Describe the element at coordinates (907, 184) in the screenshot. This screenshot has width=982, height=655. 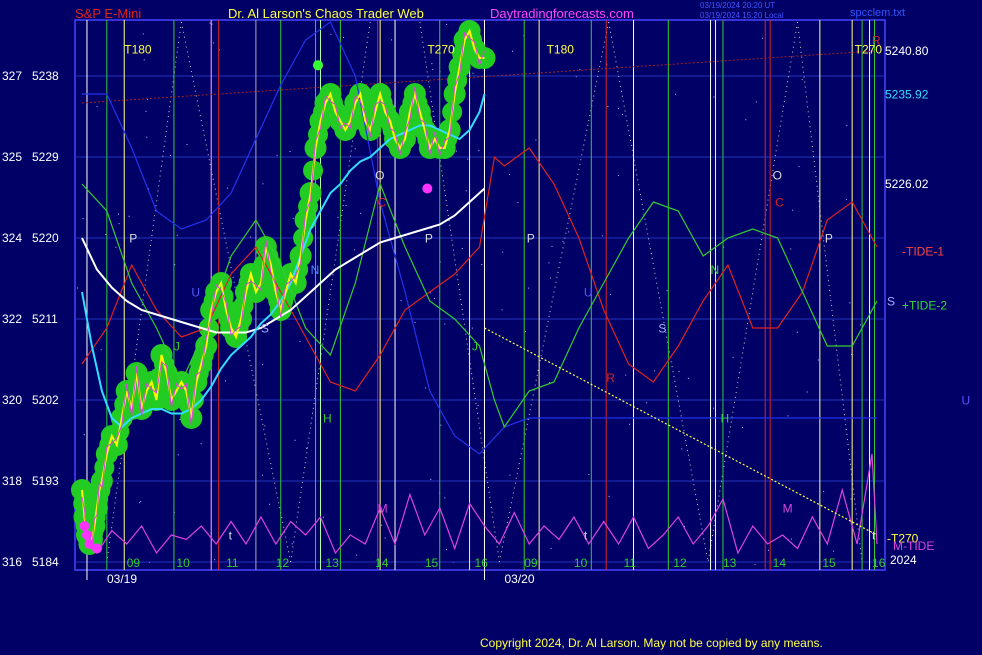
I see `right-label: 5226.02` at that location.